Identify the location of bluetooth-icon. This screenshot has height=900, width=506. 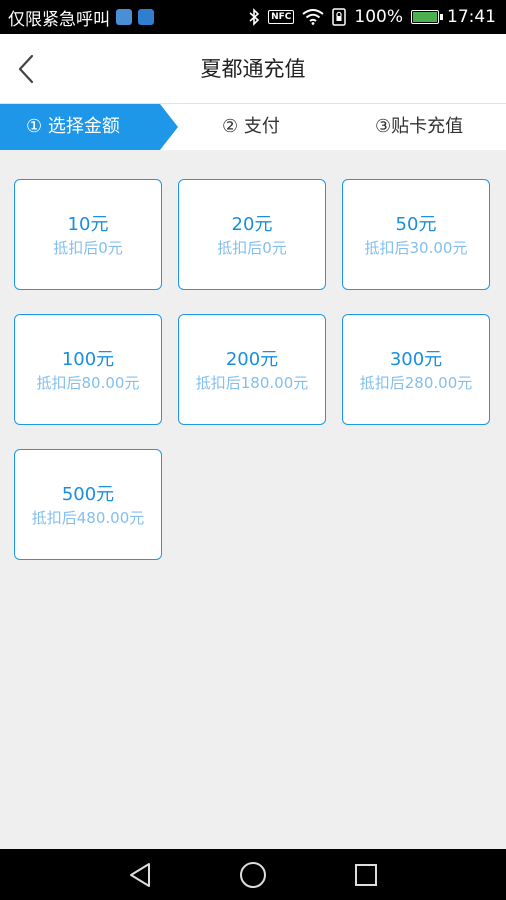
(254, 17).